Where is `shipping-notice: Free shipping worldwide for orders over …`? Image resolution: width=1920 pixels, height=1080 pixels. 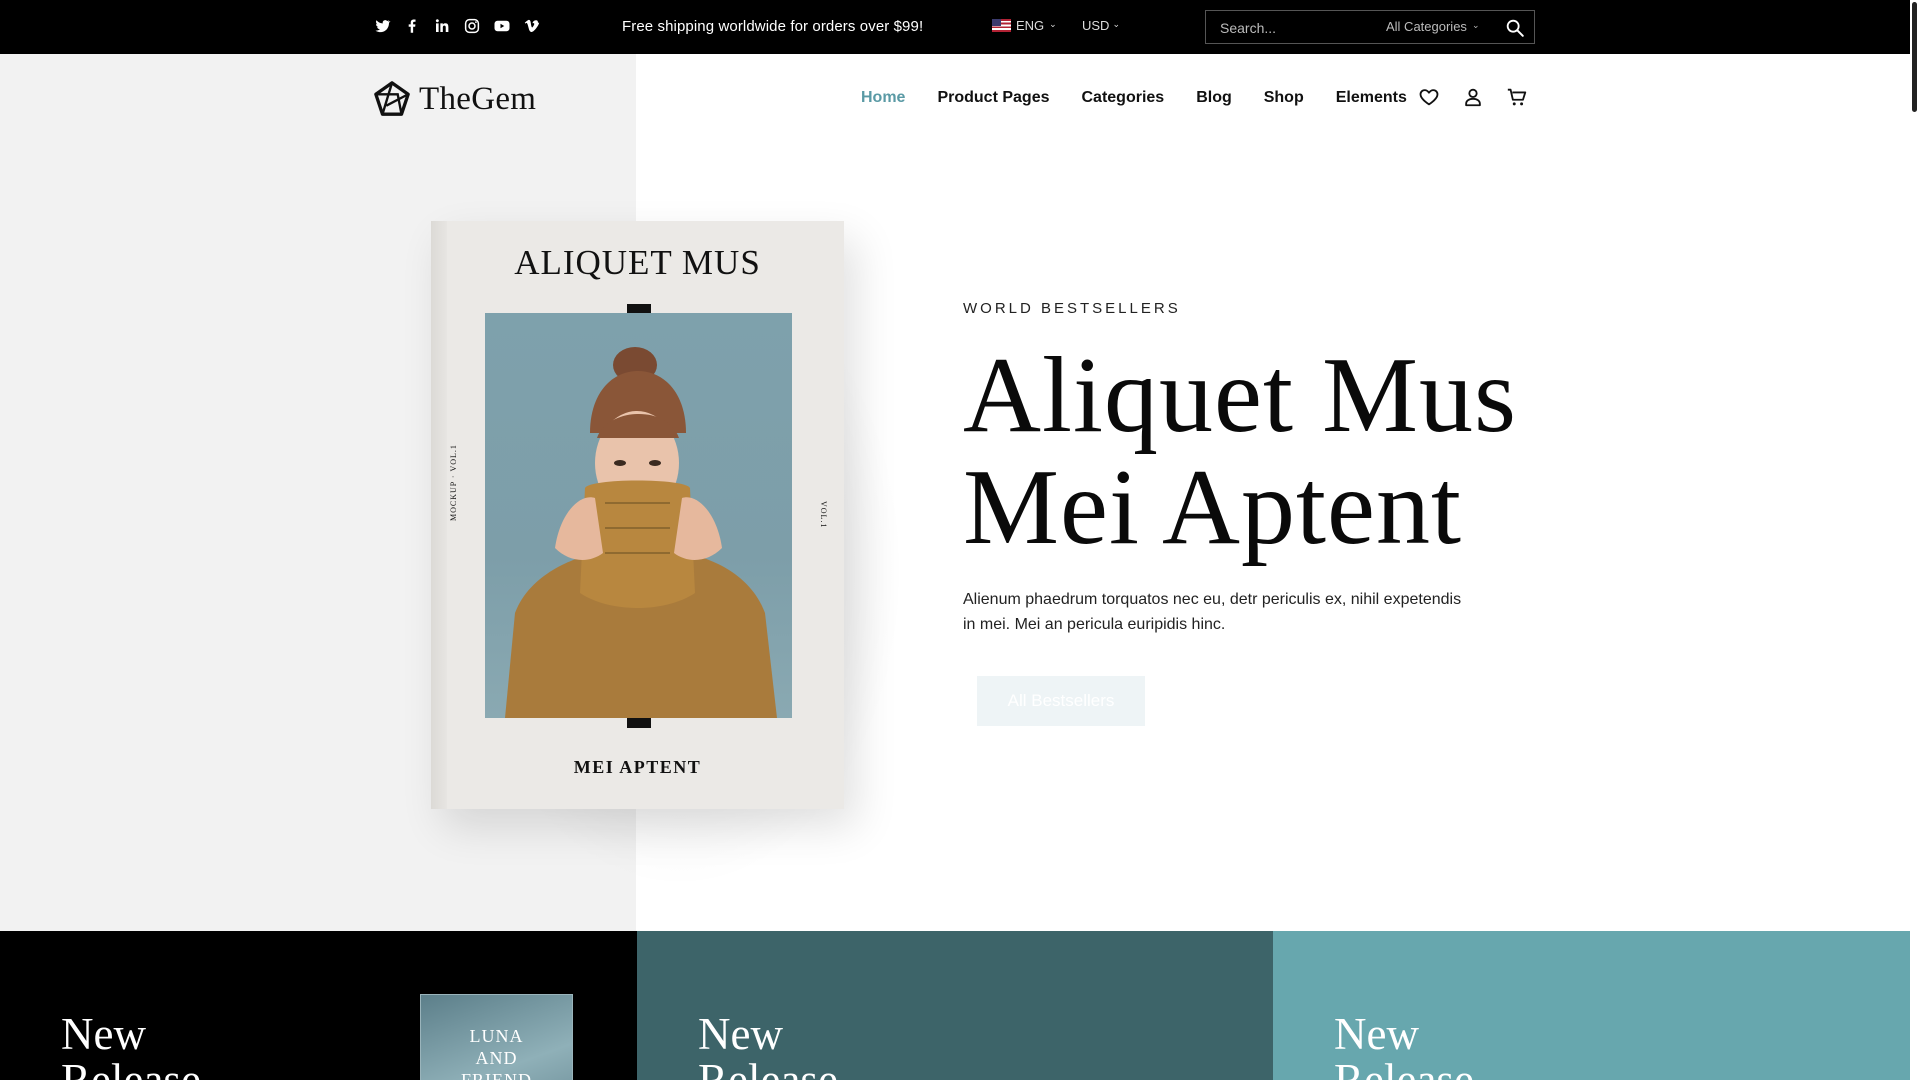 shipping-notice: Free shipping worldwide for orders over … is located at coordinates (773, 26).